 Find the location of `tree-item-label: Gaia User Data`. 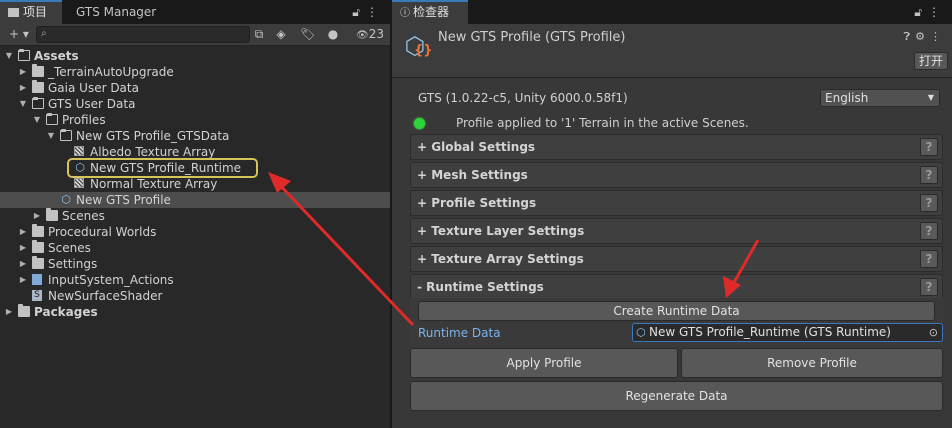

tree-item-label: Gaia User Data is located at coordinates (93, 88).